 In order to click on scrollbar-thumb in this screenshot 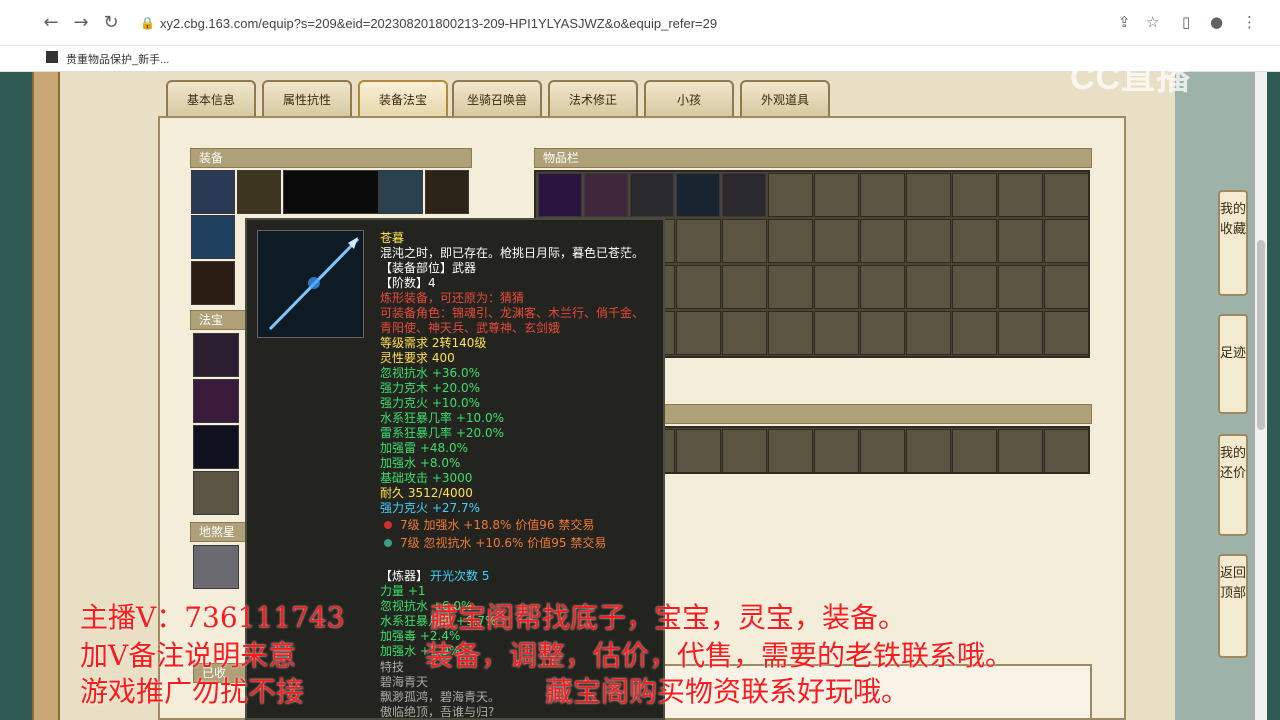, I will do `click(1261, 335)`.